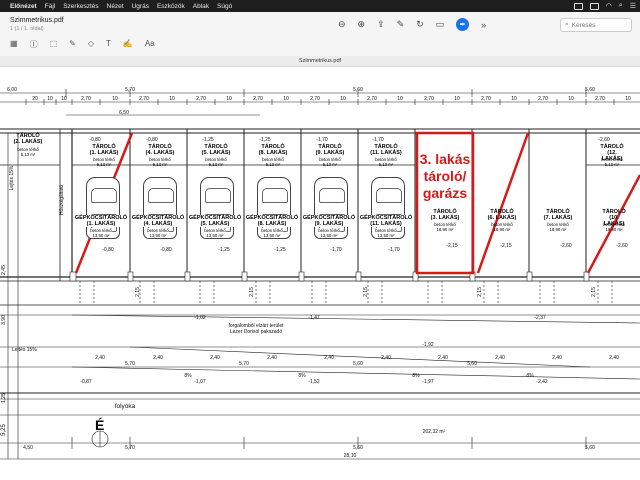 The image size is (640, 480). I want to click on dim-row-22: 10, so click(628, 99).